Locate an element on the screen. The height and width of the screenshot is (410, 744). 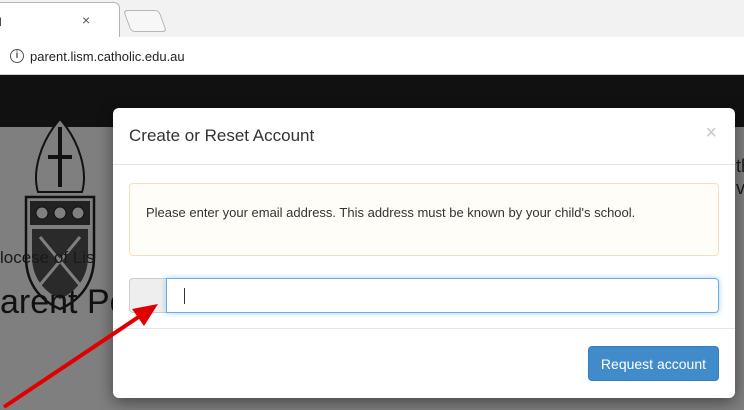
address-bar: i parent.lism.catholic.edu.au is located at coordinates (372, 56).